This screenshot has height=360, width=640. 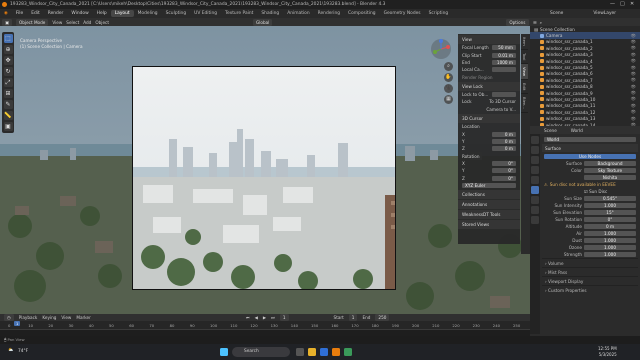 I want to click on zoom-icon: ⌕, so click(x=448, y=66).